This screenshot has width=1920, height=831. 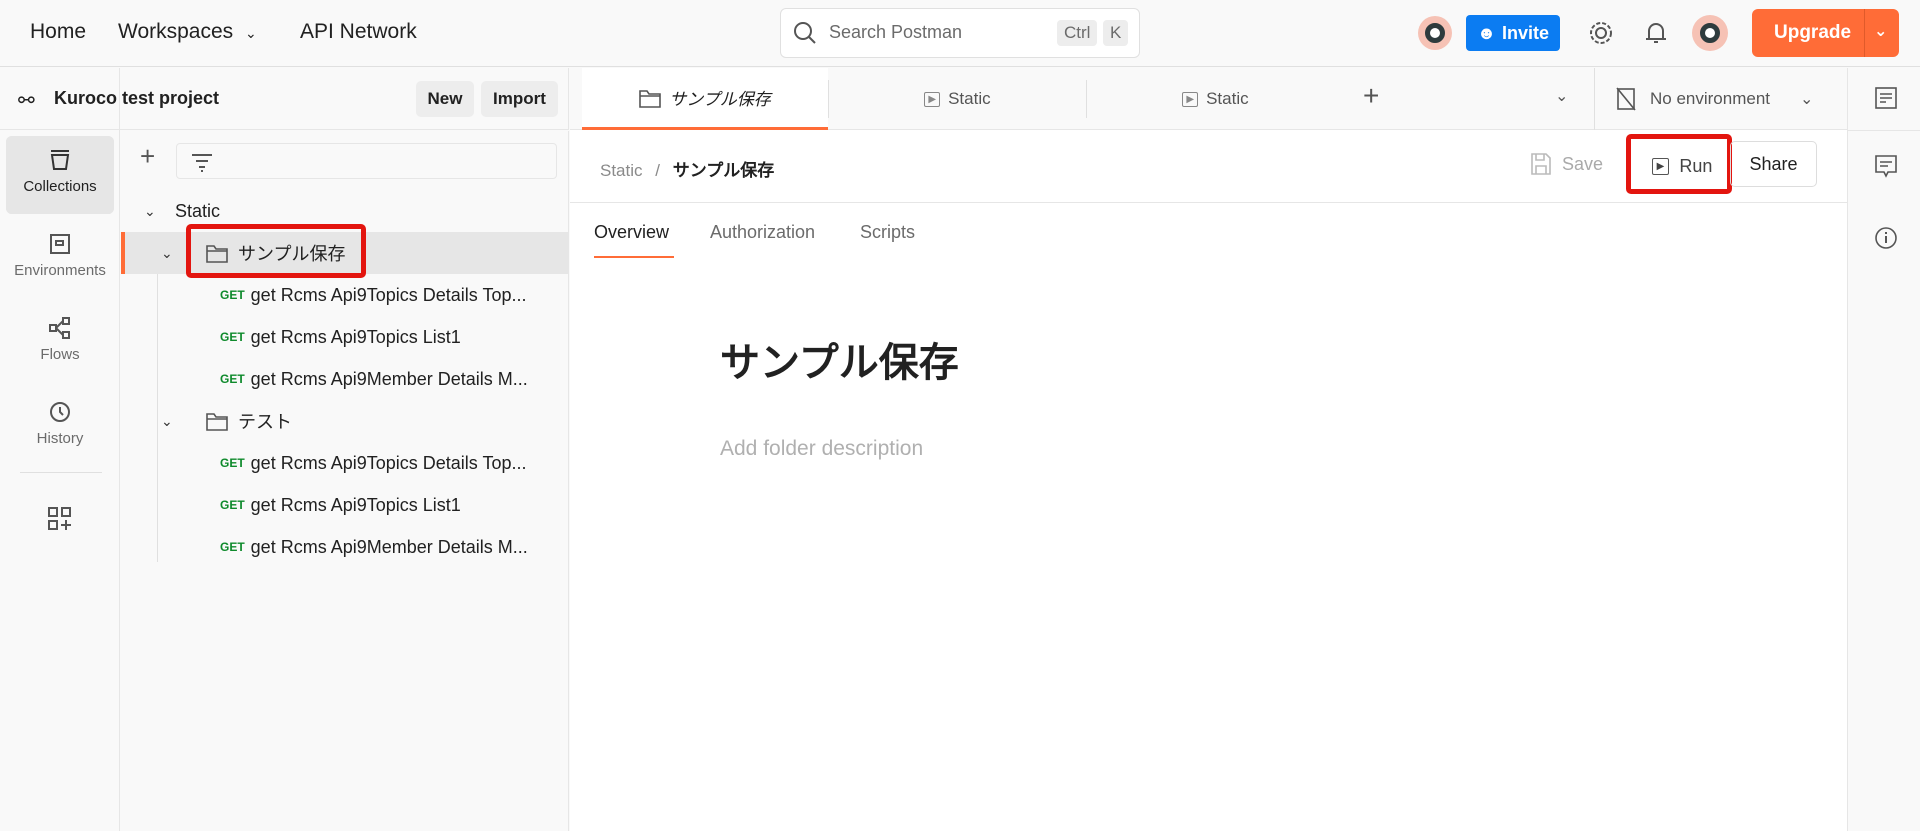 What do you see at coordinates (1886, 238) in the screenshot?
I see `info-icon` at bounding box center [1886, 238].